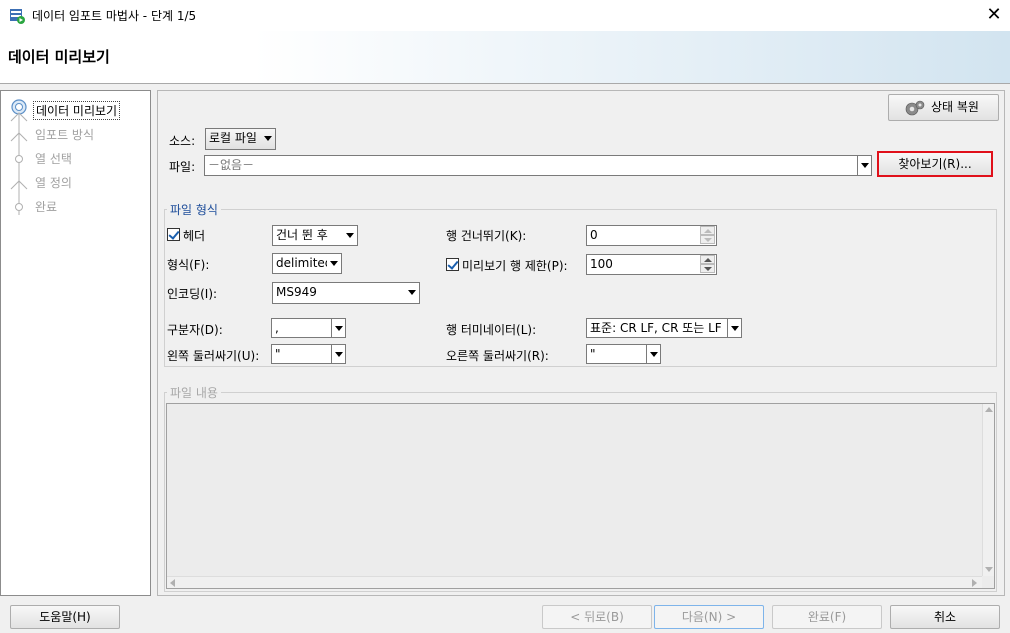 The width and height of the screenshot is (1010, 633). Describe the element at coordinates (491, 330) in the screenshot. I see `line-terminator-label: 행 터미네이터(L):` at that location.